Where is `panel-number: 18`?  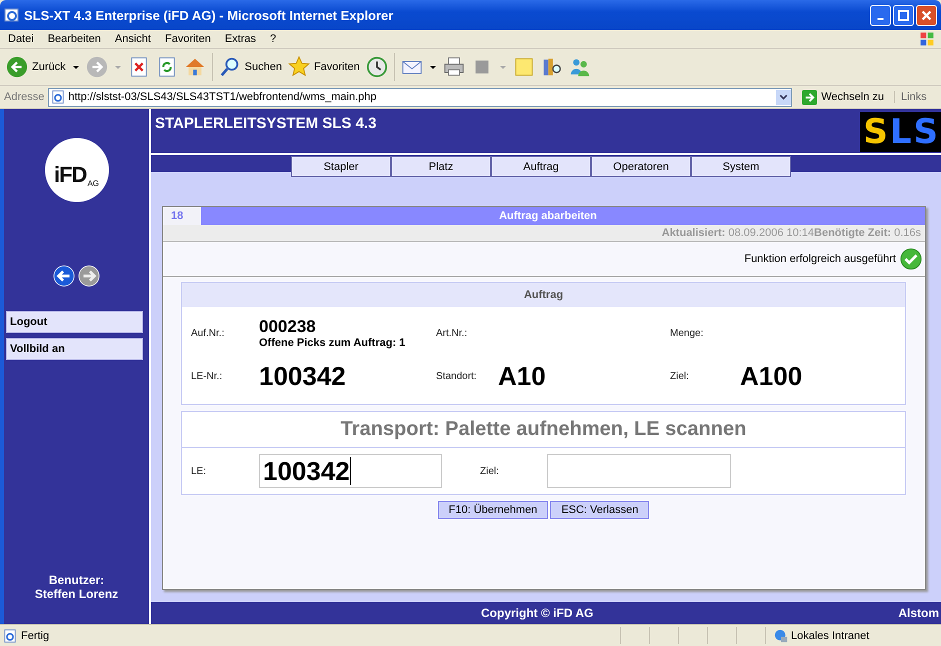 panel-number: 18 is located at coordinates (182, 216).